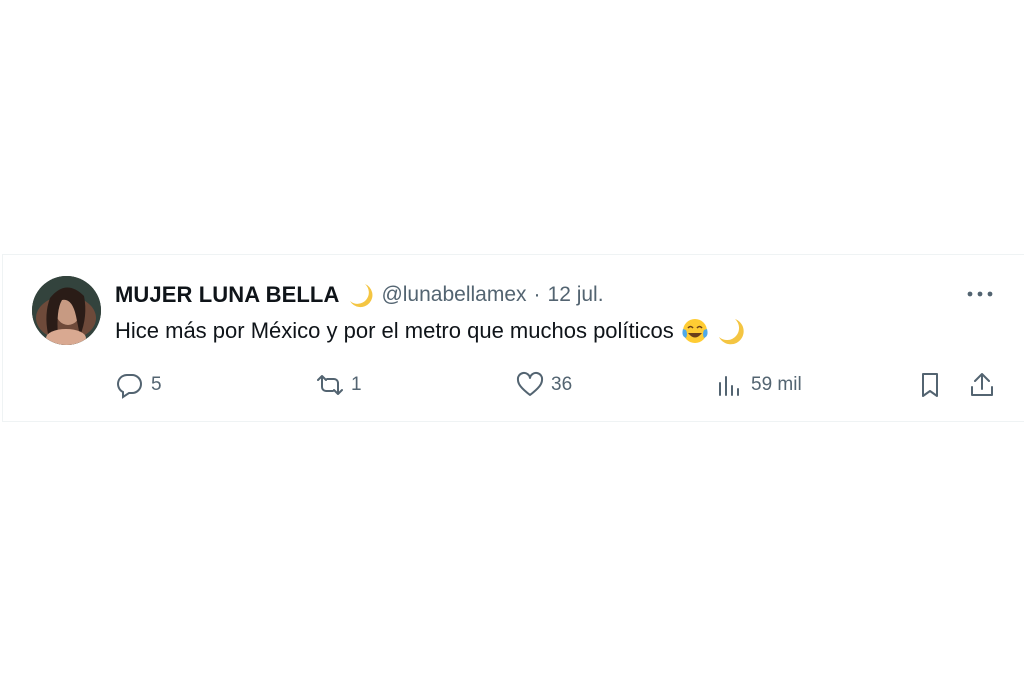 Image resolution: width=1024 pixels, height=678 pixels. What do you see at coordinates (356, 384) in the screenshot?
I see `retweet-count: 1` at bounding box center [356, 384].